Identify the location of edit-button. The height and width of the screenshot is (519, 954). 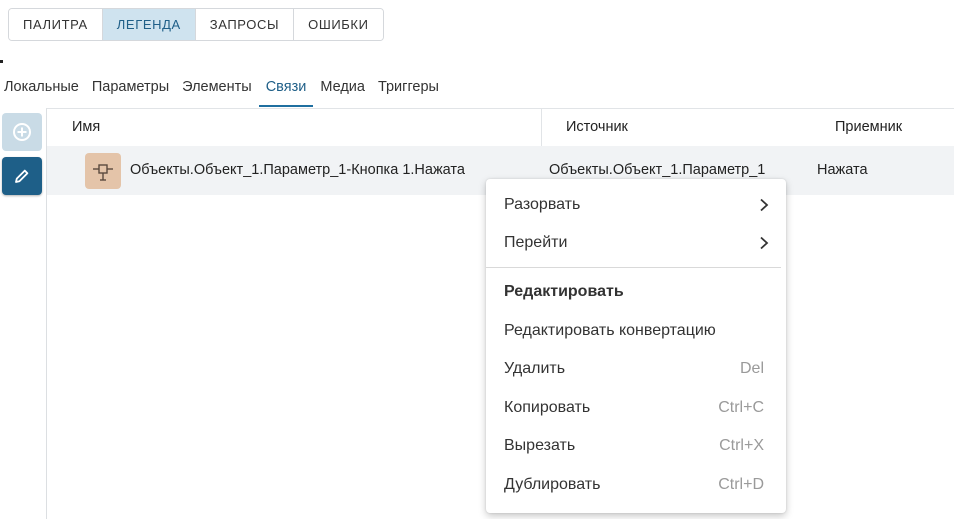
(22, 176).